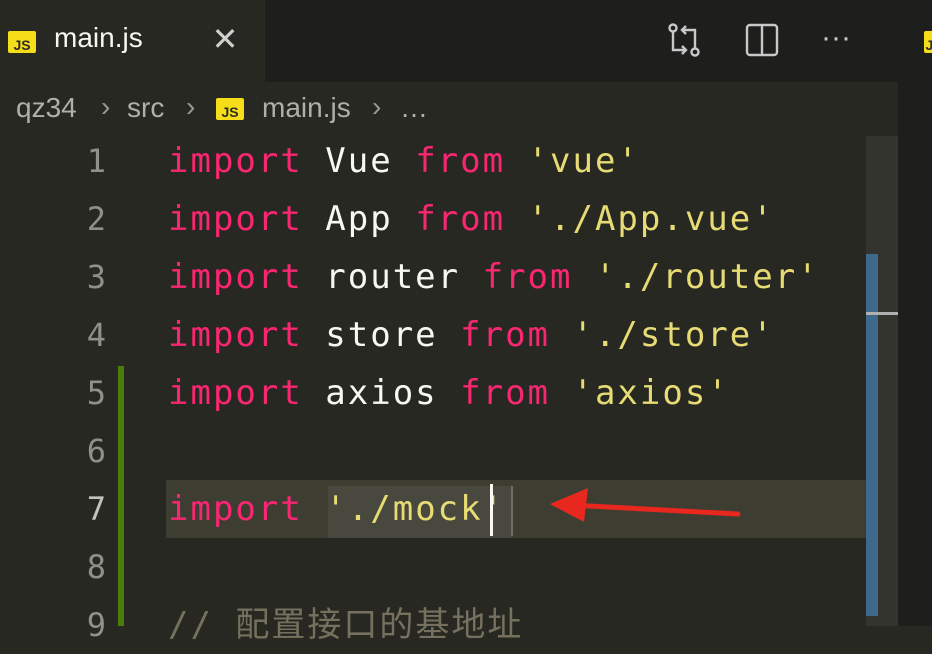 The height and width of the screenshot is (654, 932). I want to click on code-text: import axios from 'axios', so click(449, 393).